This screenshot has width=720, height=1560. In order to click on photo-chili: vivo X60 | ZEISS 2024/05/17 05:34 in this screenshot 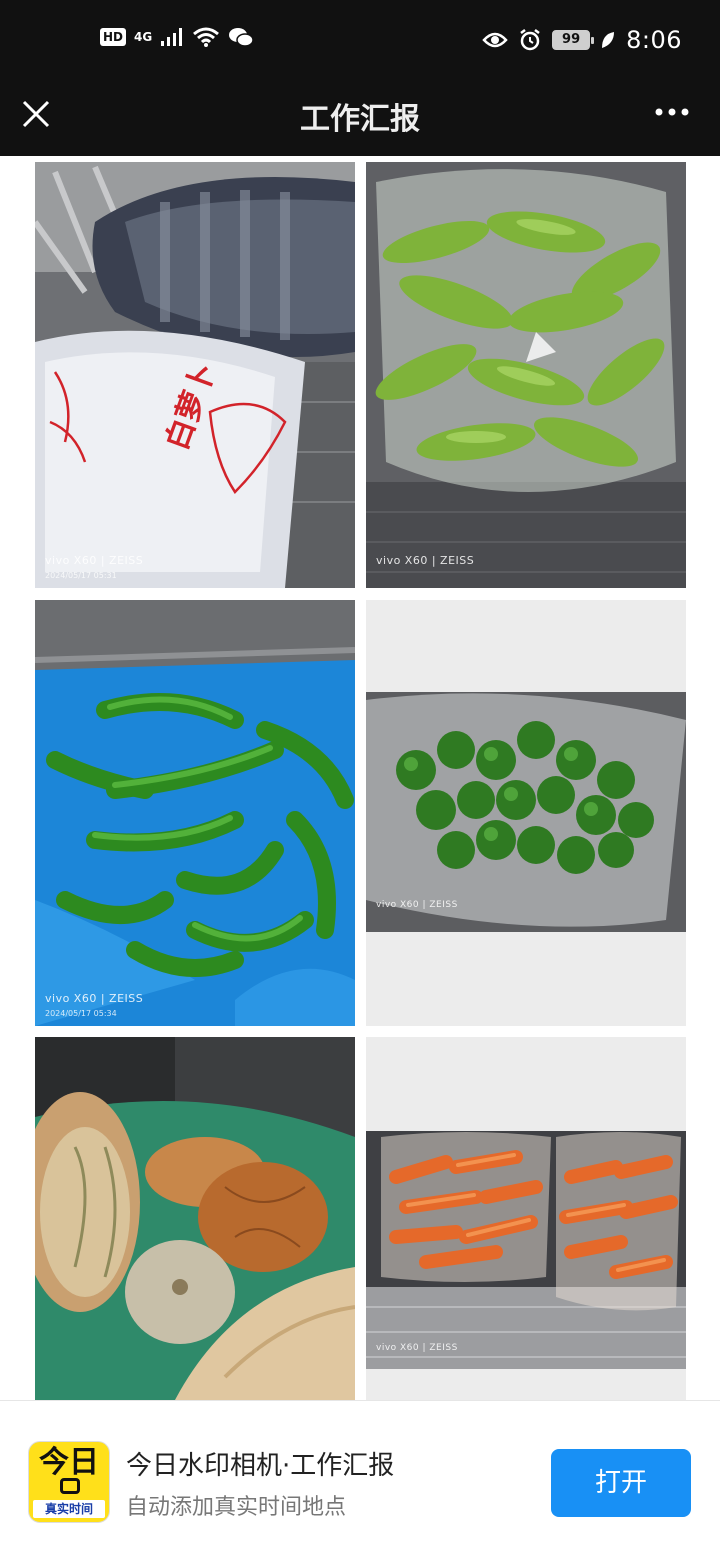, I will do `click(195, 813)`.